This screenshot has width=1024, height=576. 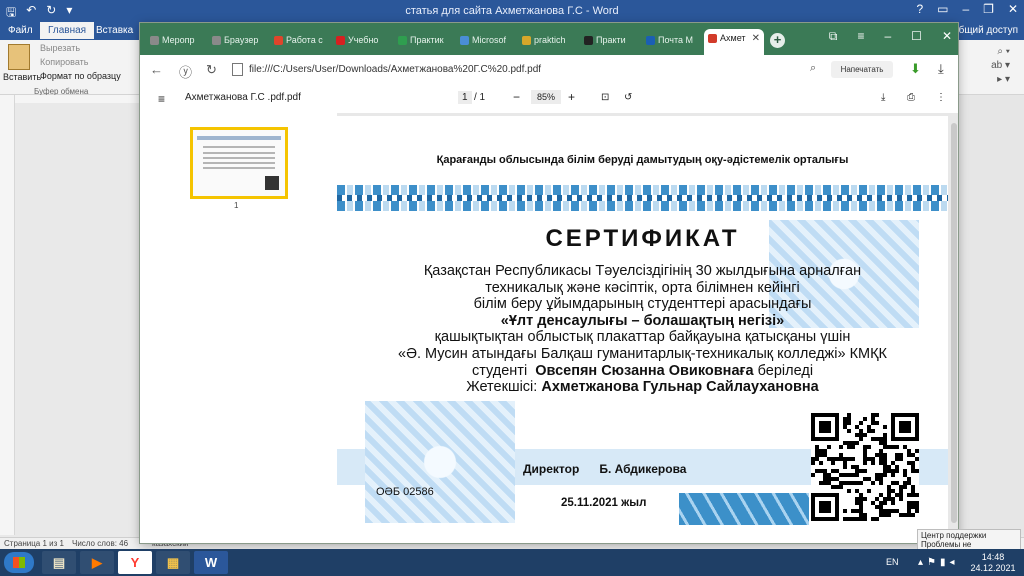 I want to click on copy-button: Копировать, so click(x=64, y=62).